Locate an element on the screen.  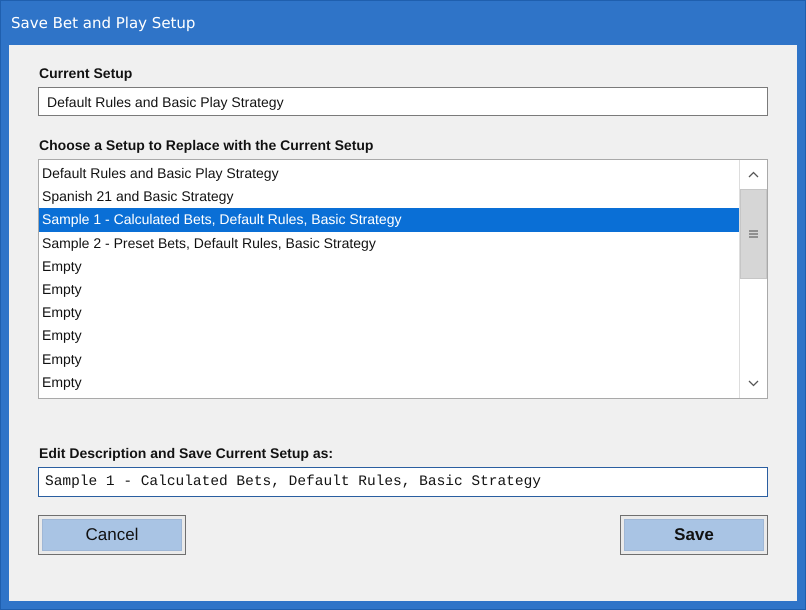
list-item: Sample 2 - Preset Bets, Default Rules, Basic Strategy is located at coordinates (389, 243).